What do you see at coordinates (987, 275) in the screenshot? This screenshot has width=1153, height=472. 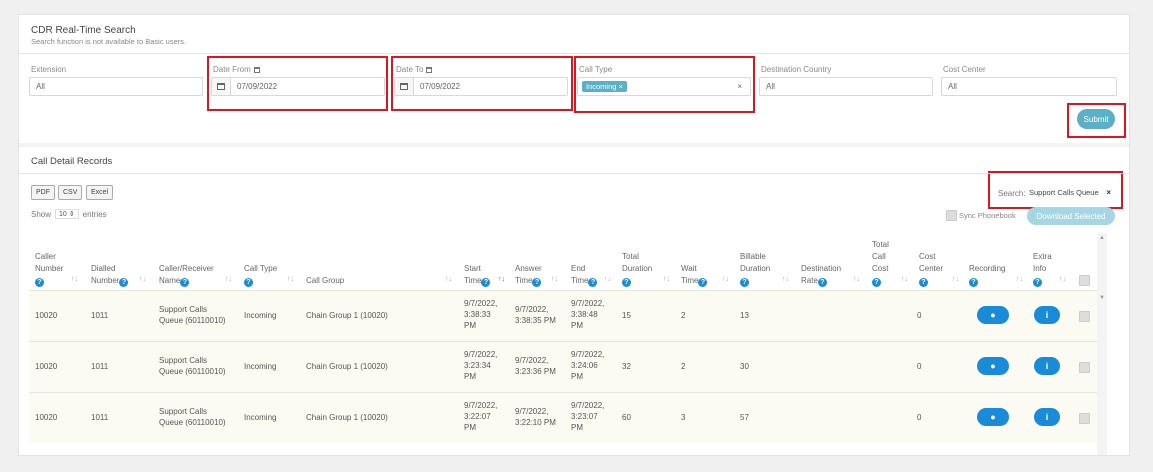 I see `col-recording: Recording ?` at bounding box center [987, 275].